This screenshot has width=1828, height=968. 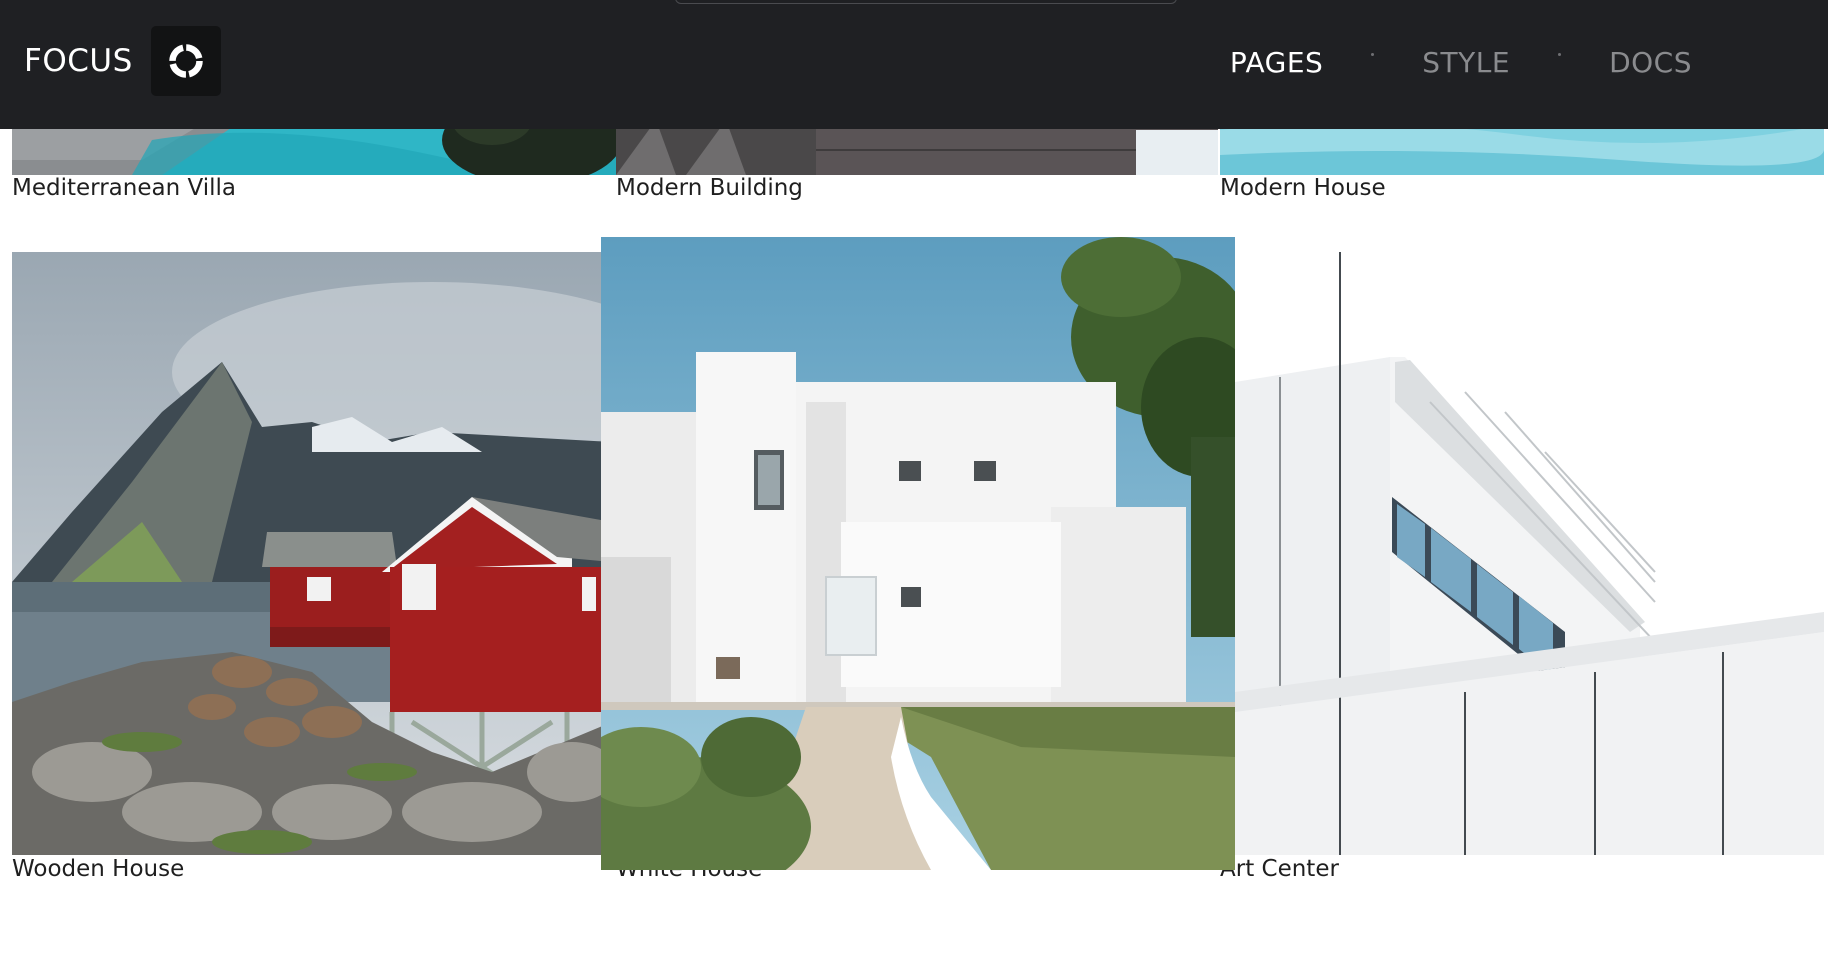 What do you see at coordinates (926, 2) in the screenshot?
I see `browser-notch` at bounding box center [926, 2].